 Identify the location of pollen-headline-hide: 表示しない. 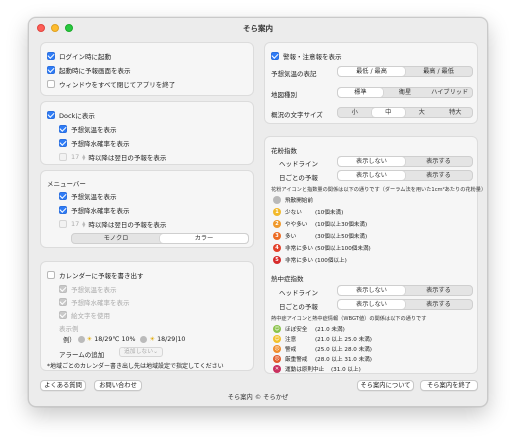
(371, 161).